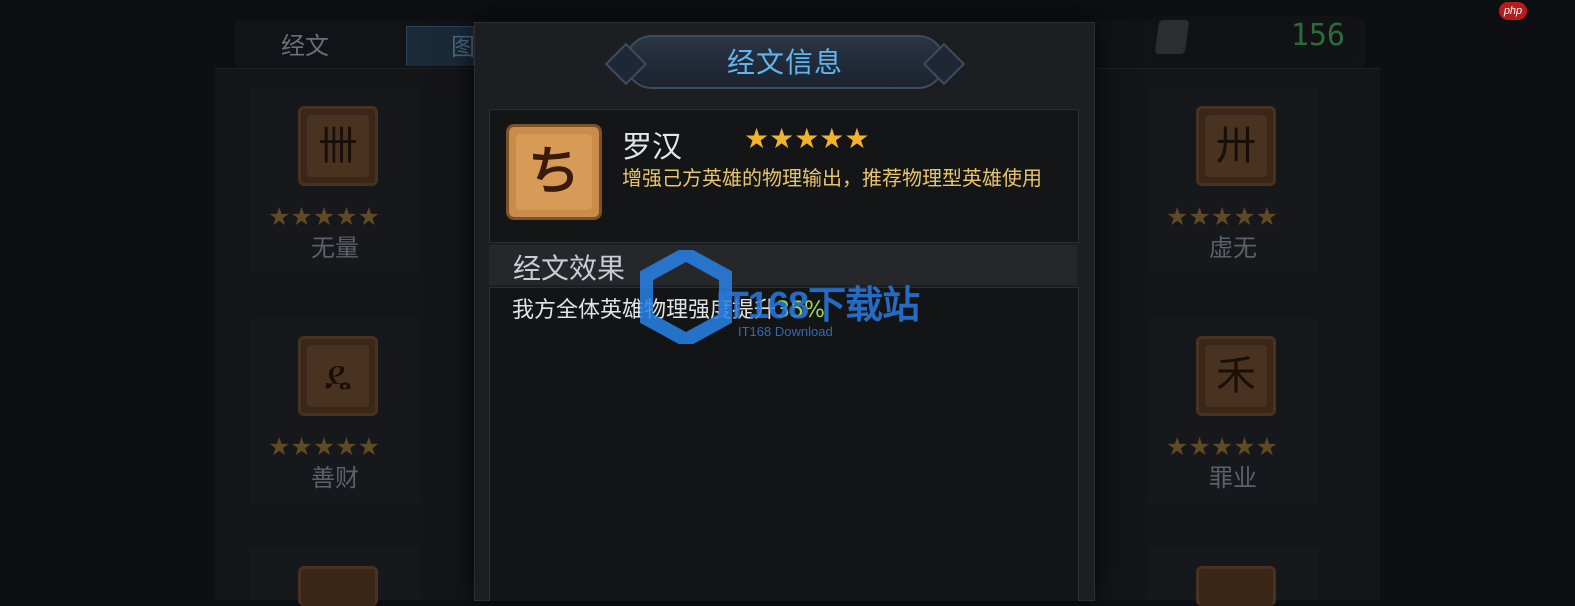  What do you see at coordinates (338, 376) in the screenshot?
I see `rune-shancai-icon: ዴ` at bounding box center [338, 376].